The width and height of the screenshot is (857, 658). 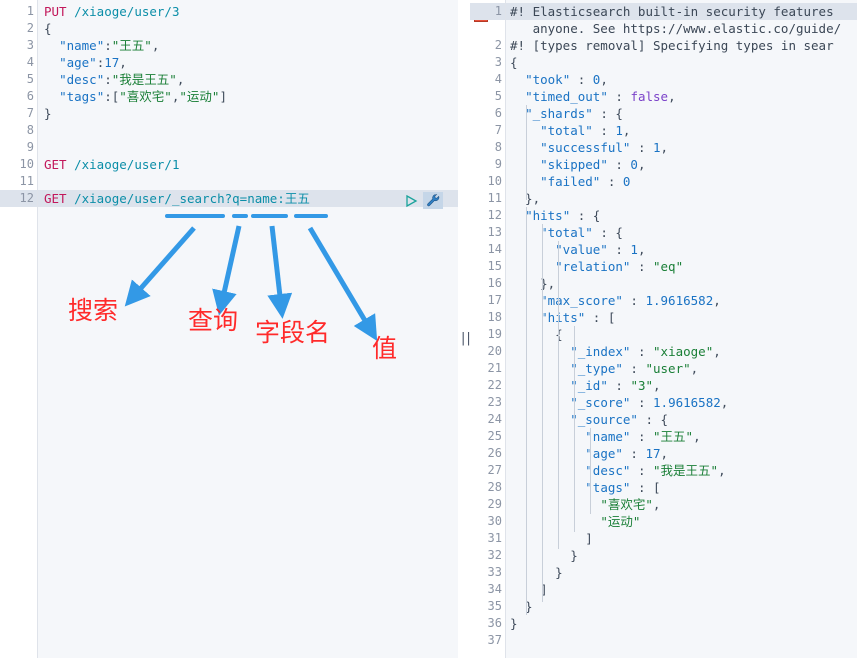 What do you see at coordinates (464, 329) in the screenshot?
I see `pane-splitter: ||` at bounding box center [464, 329].